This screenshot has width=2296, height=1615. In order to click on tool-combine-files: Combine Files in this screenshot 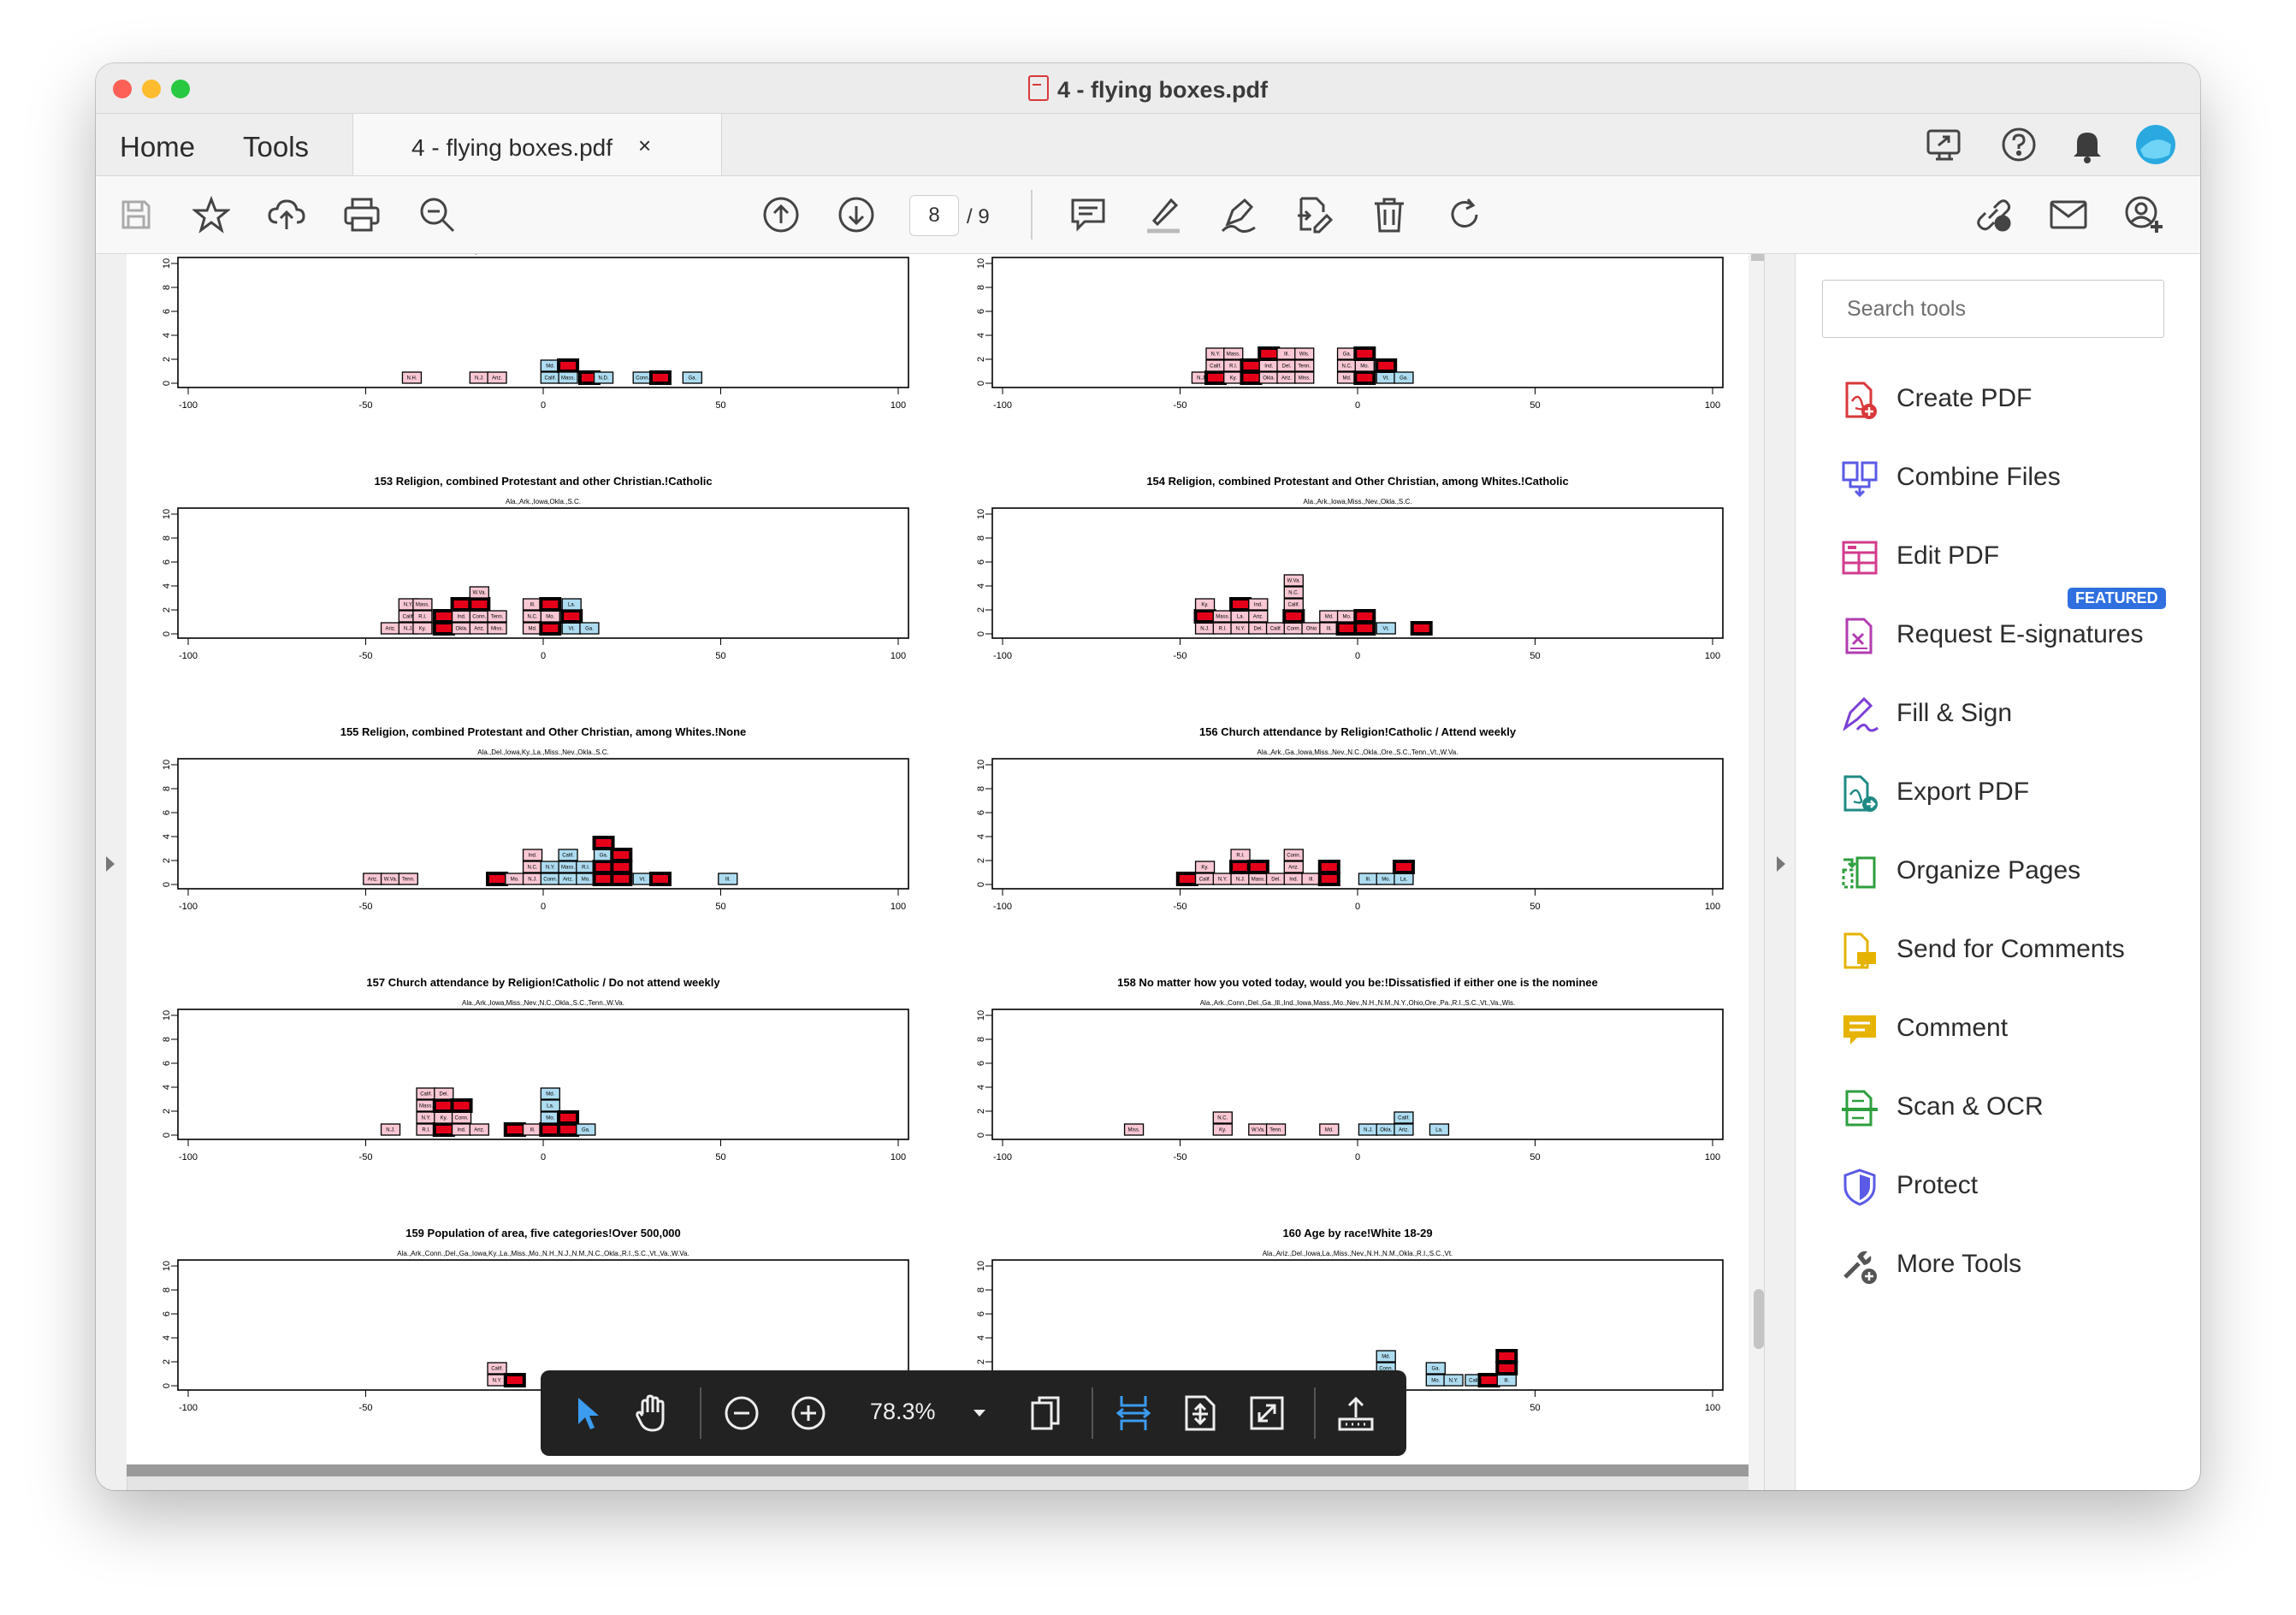, I will do `click(2011, 479)`.